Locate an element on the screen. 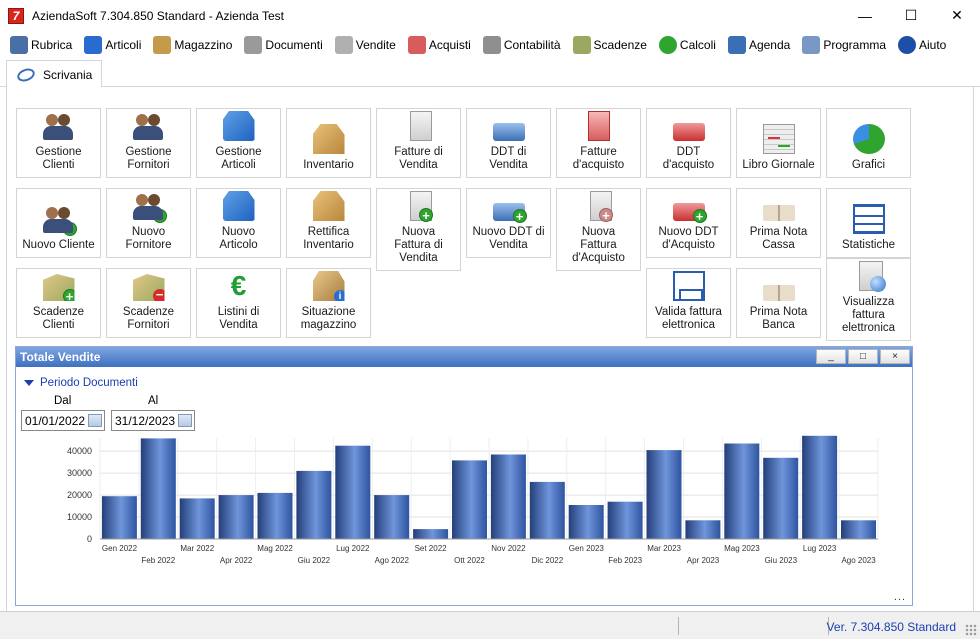 The height and width of the screenshot is (639, 980). tile-nuovo-ddt-acquisto: + Nuovo DDT d'Acquisto is located at coordinates (688, 223).